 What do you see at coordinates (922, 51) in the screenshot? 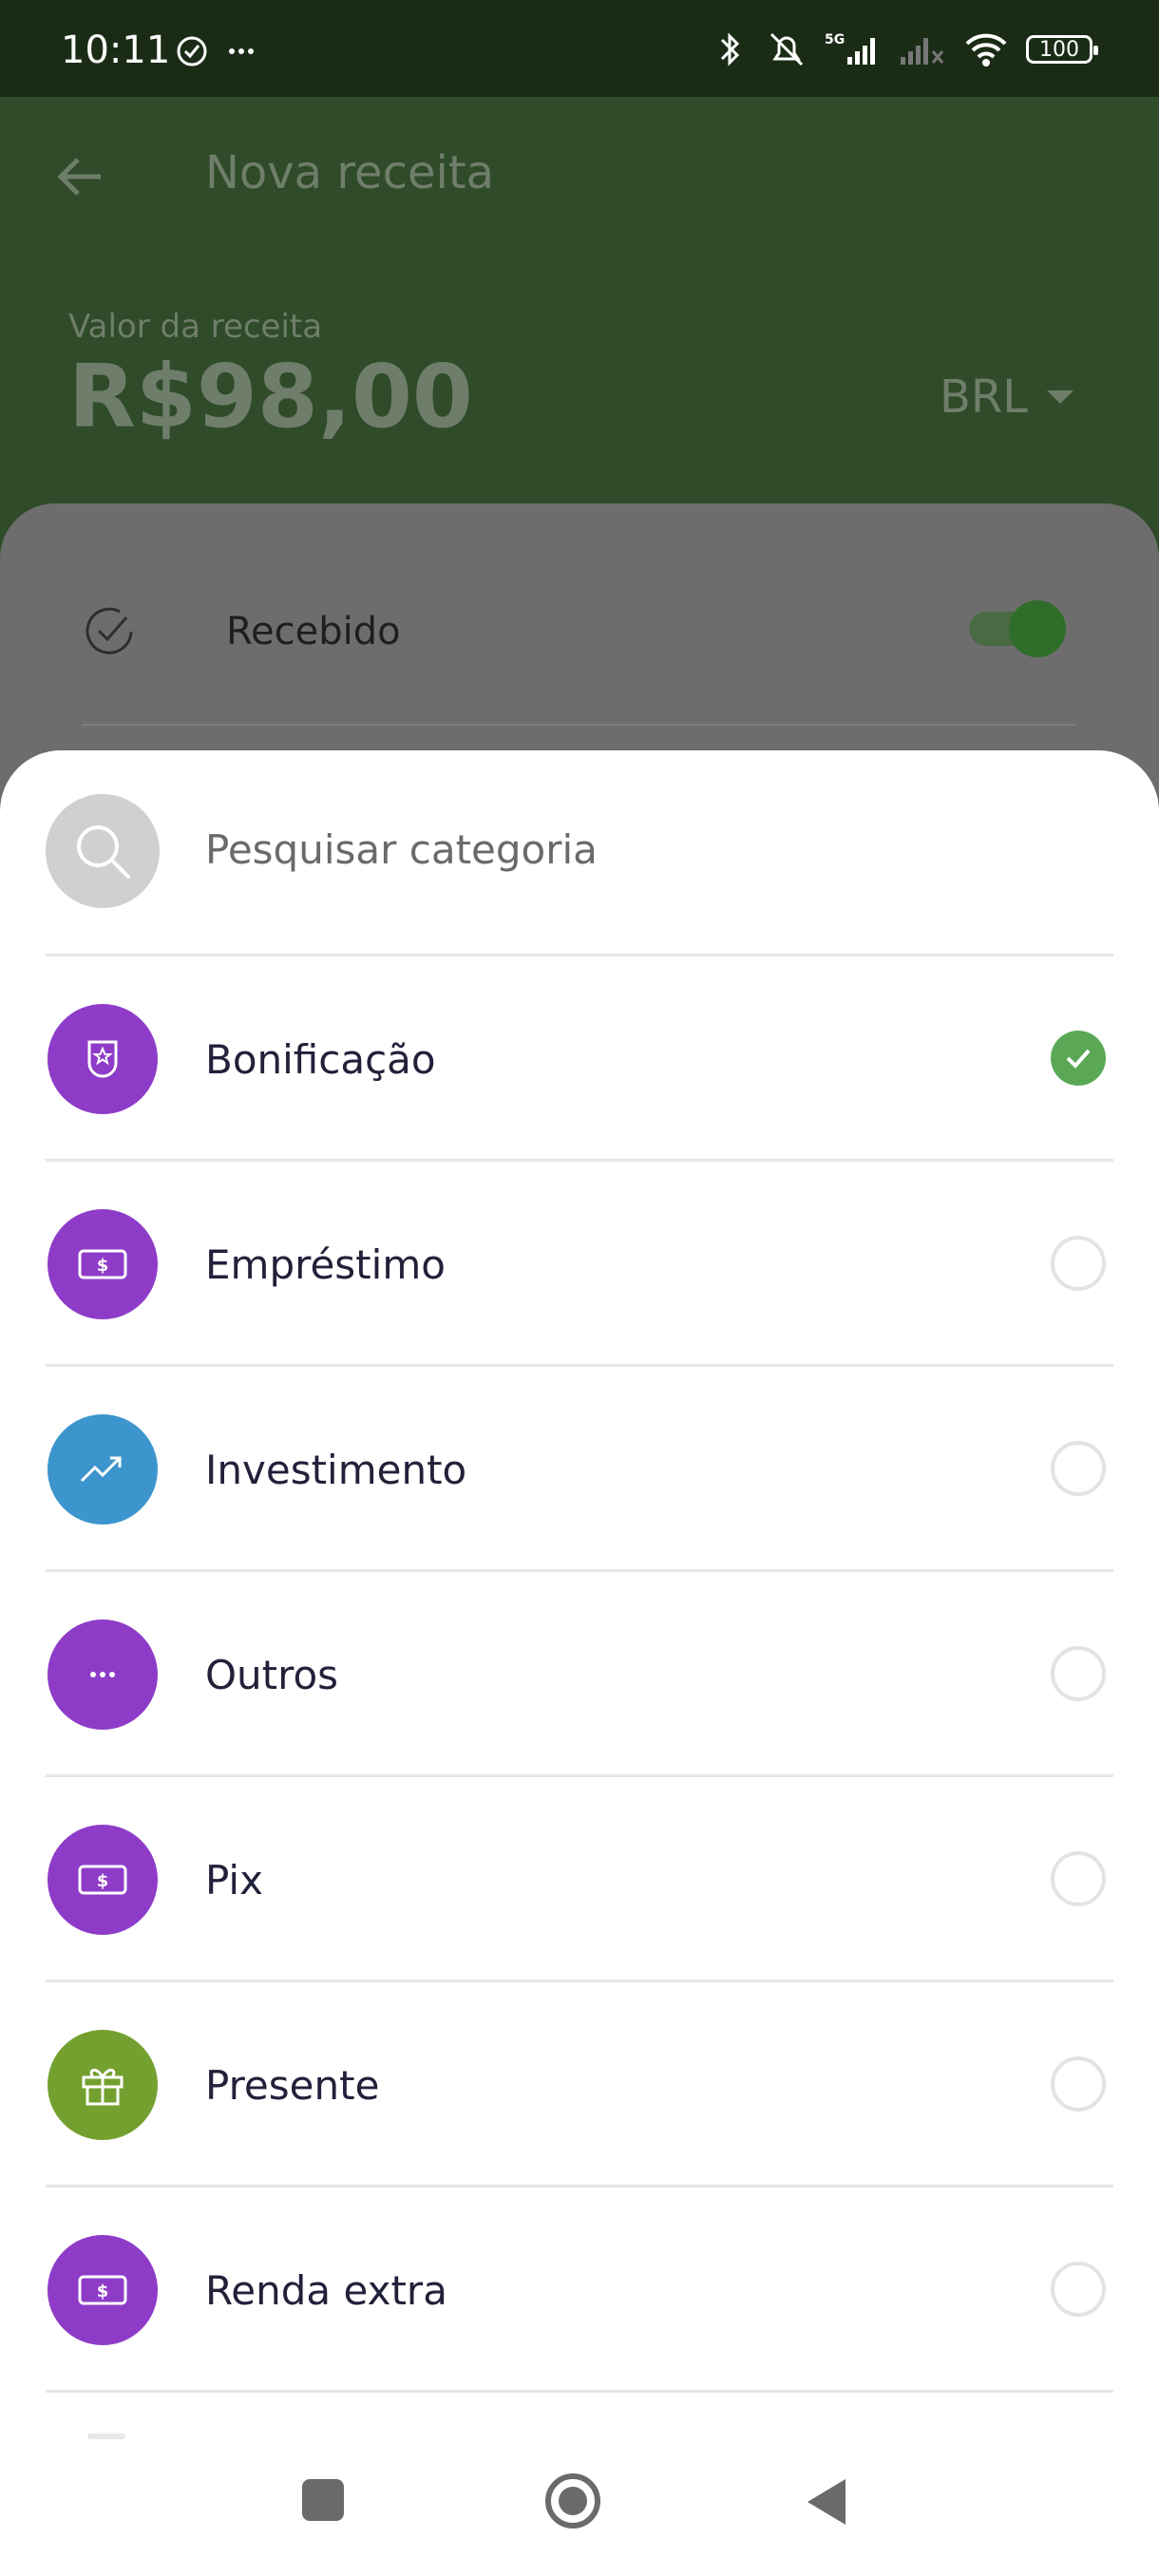
I see `signal-no-service-icon` at bounding box center [922, 51].